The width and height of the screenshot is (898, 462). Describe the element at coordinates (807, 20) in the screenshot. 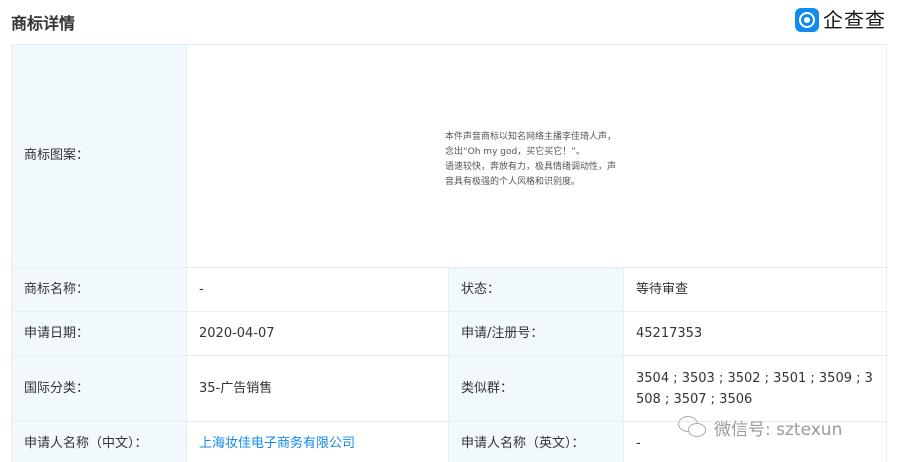

I see `qichacha-logo-icon` at that location.